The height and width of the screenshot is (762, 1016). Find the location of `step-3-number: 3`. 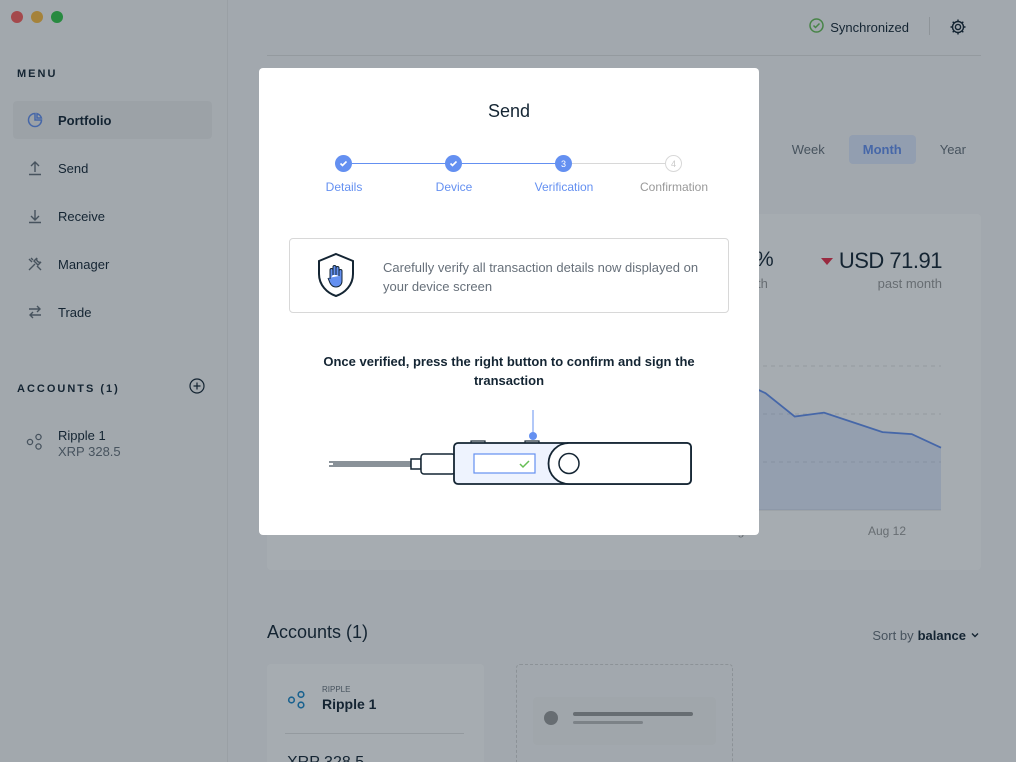

step-3-number: 3 is located at coordinates (563, 163).